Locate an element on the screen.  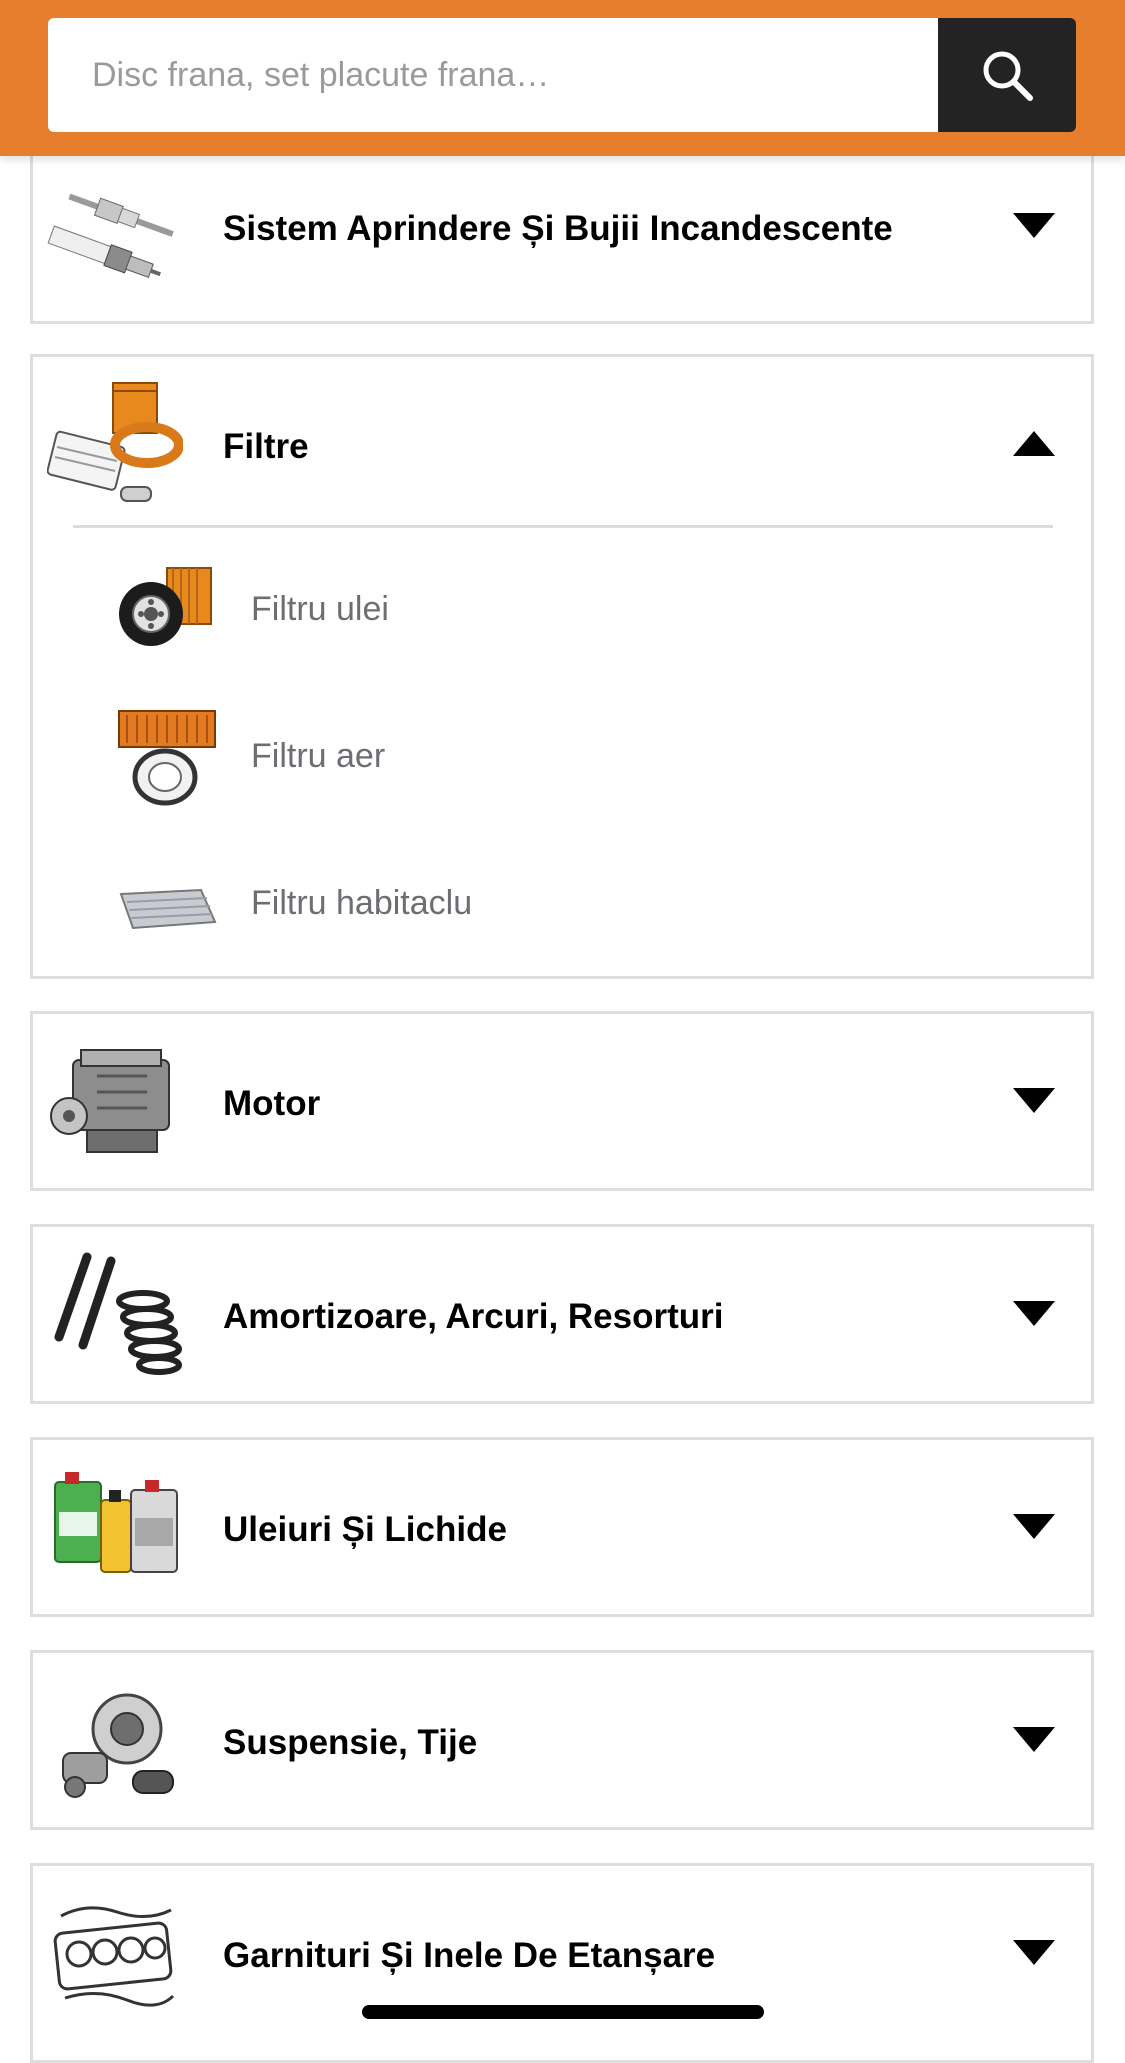
category-title: Suspensie, Tije is located at coordinates (350, 1742).